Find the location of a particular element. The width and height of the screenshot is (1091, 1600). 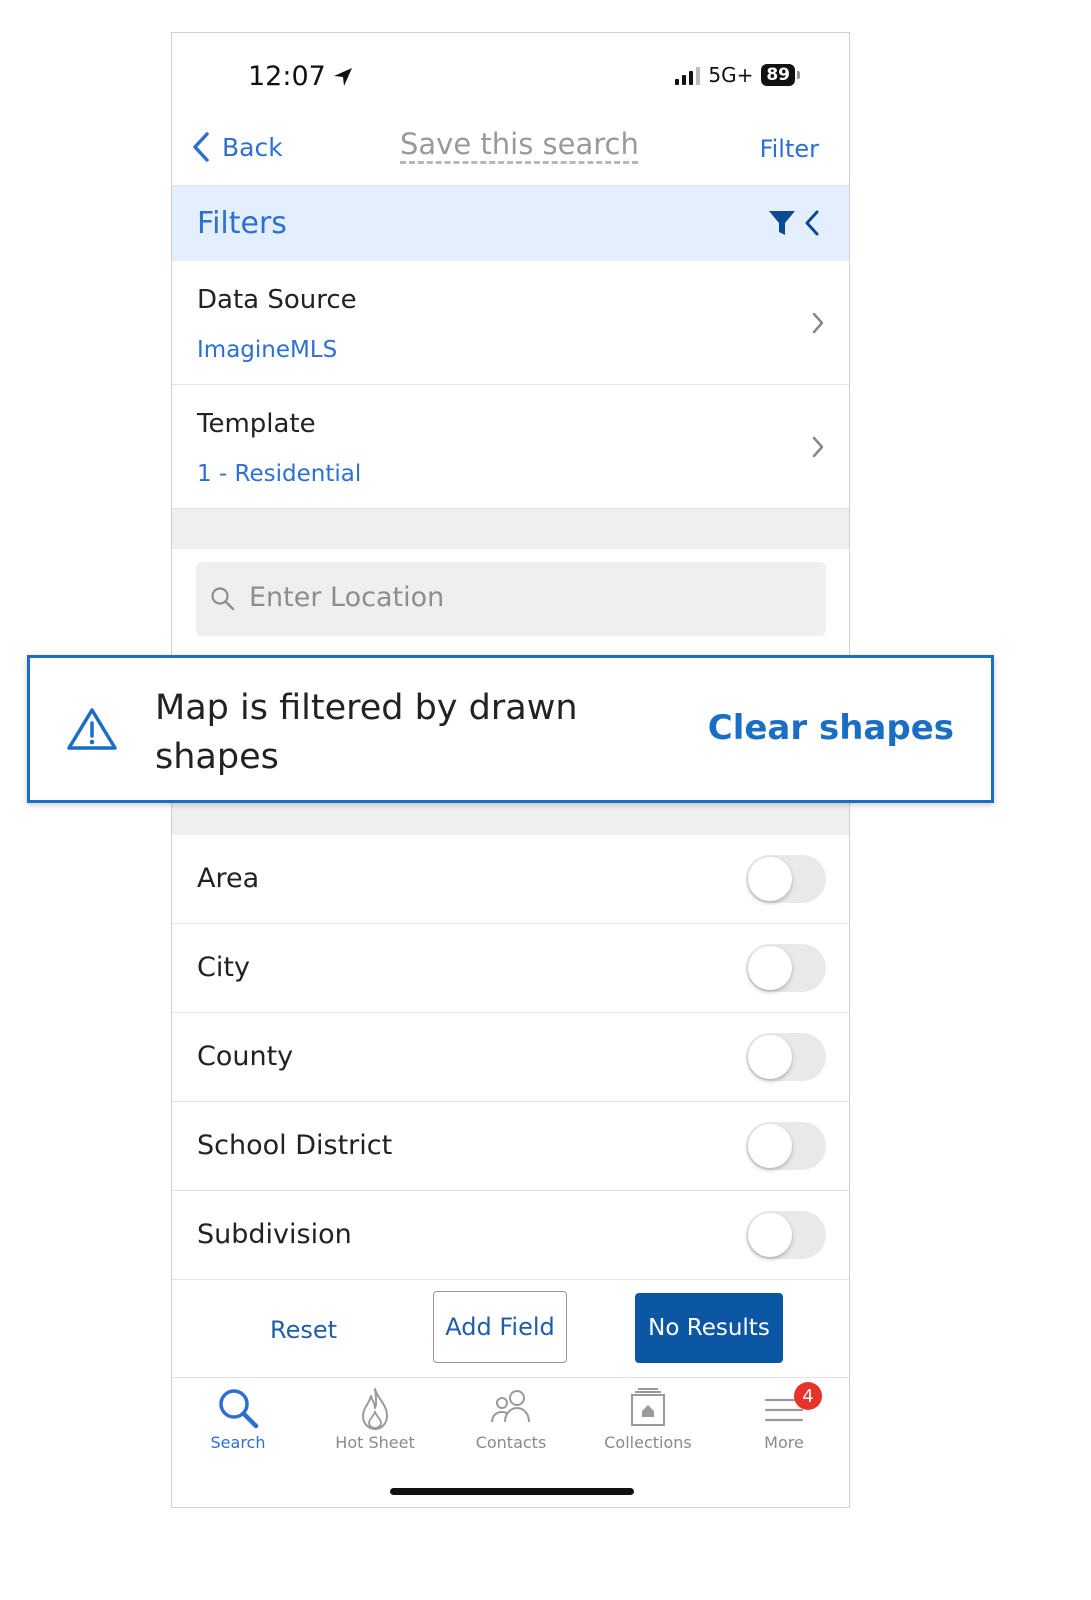

back-label: Back is located at coordinates (252, 147).